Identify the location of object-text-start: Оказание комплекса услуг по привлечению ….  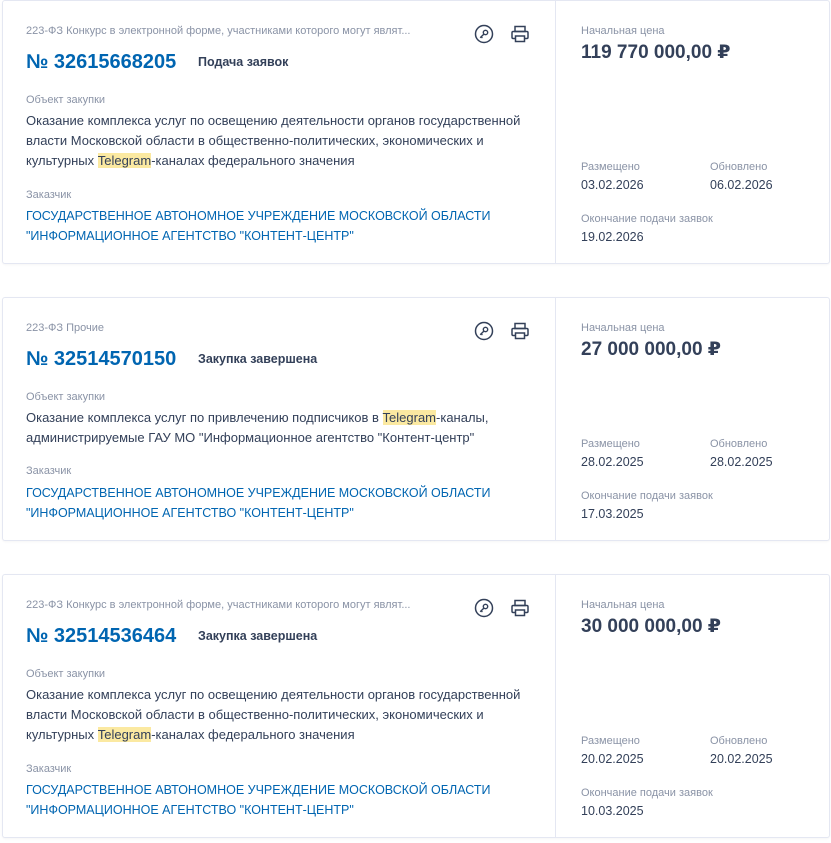
(204, 417).